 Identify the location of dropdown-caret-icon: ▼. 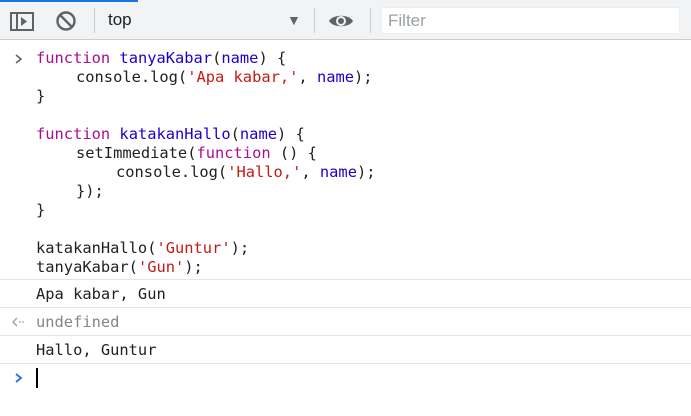
(294, 20).